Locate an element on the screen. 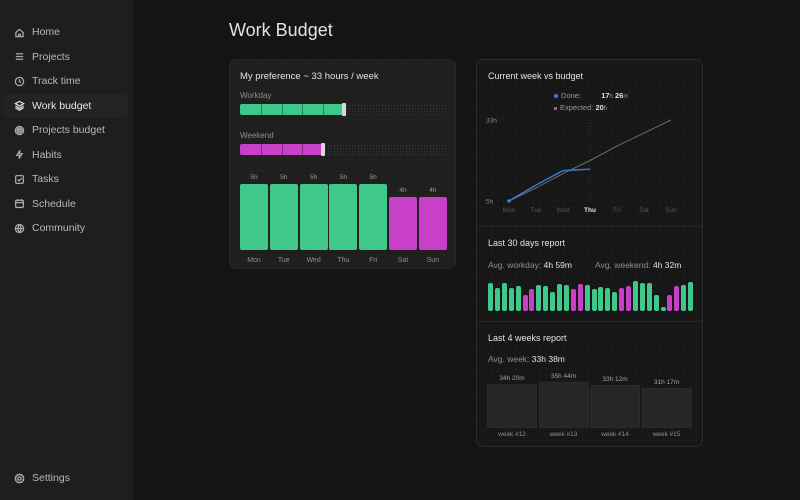  start-point is located at coordinates (509, 201).